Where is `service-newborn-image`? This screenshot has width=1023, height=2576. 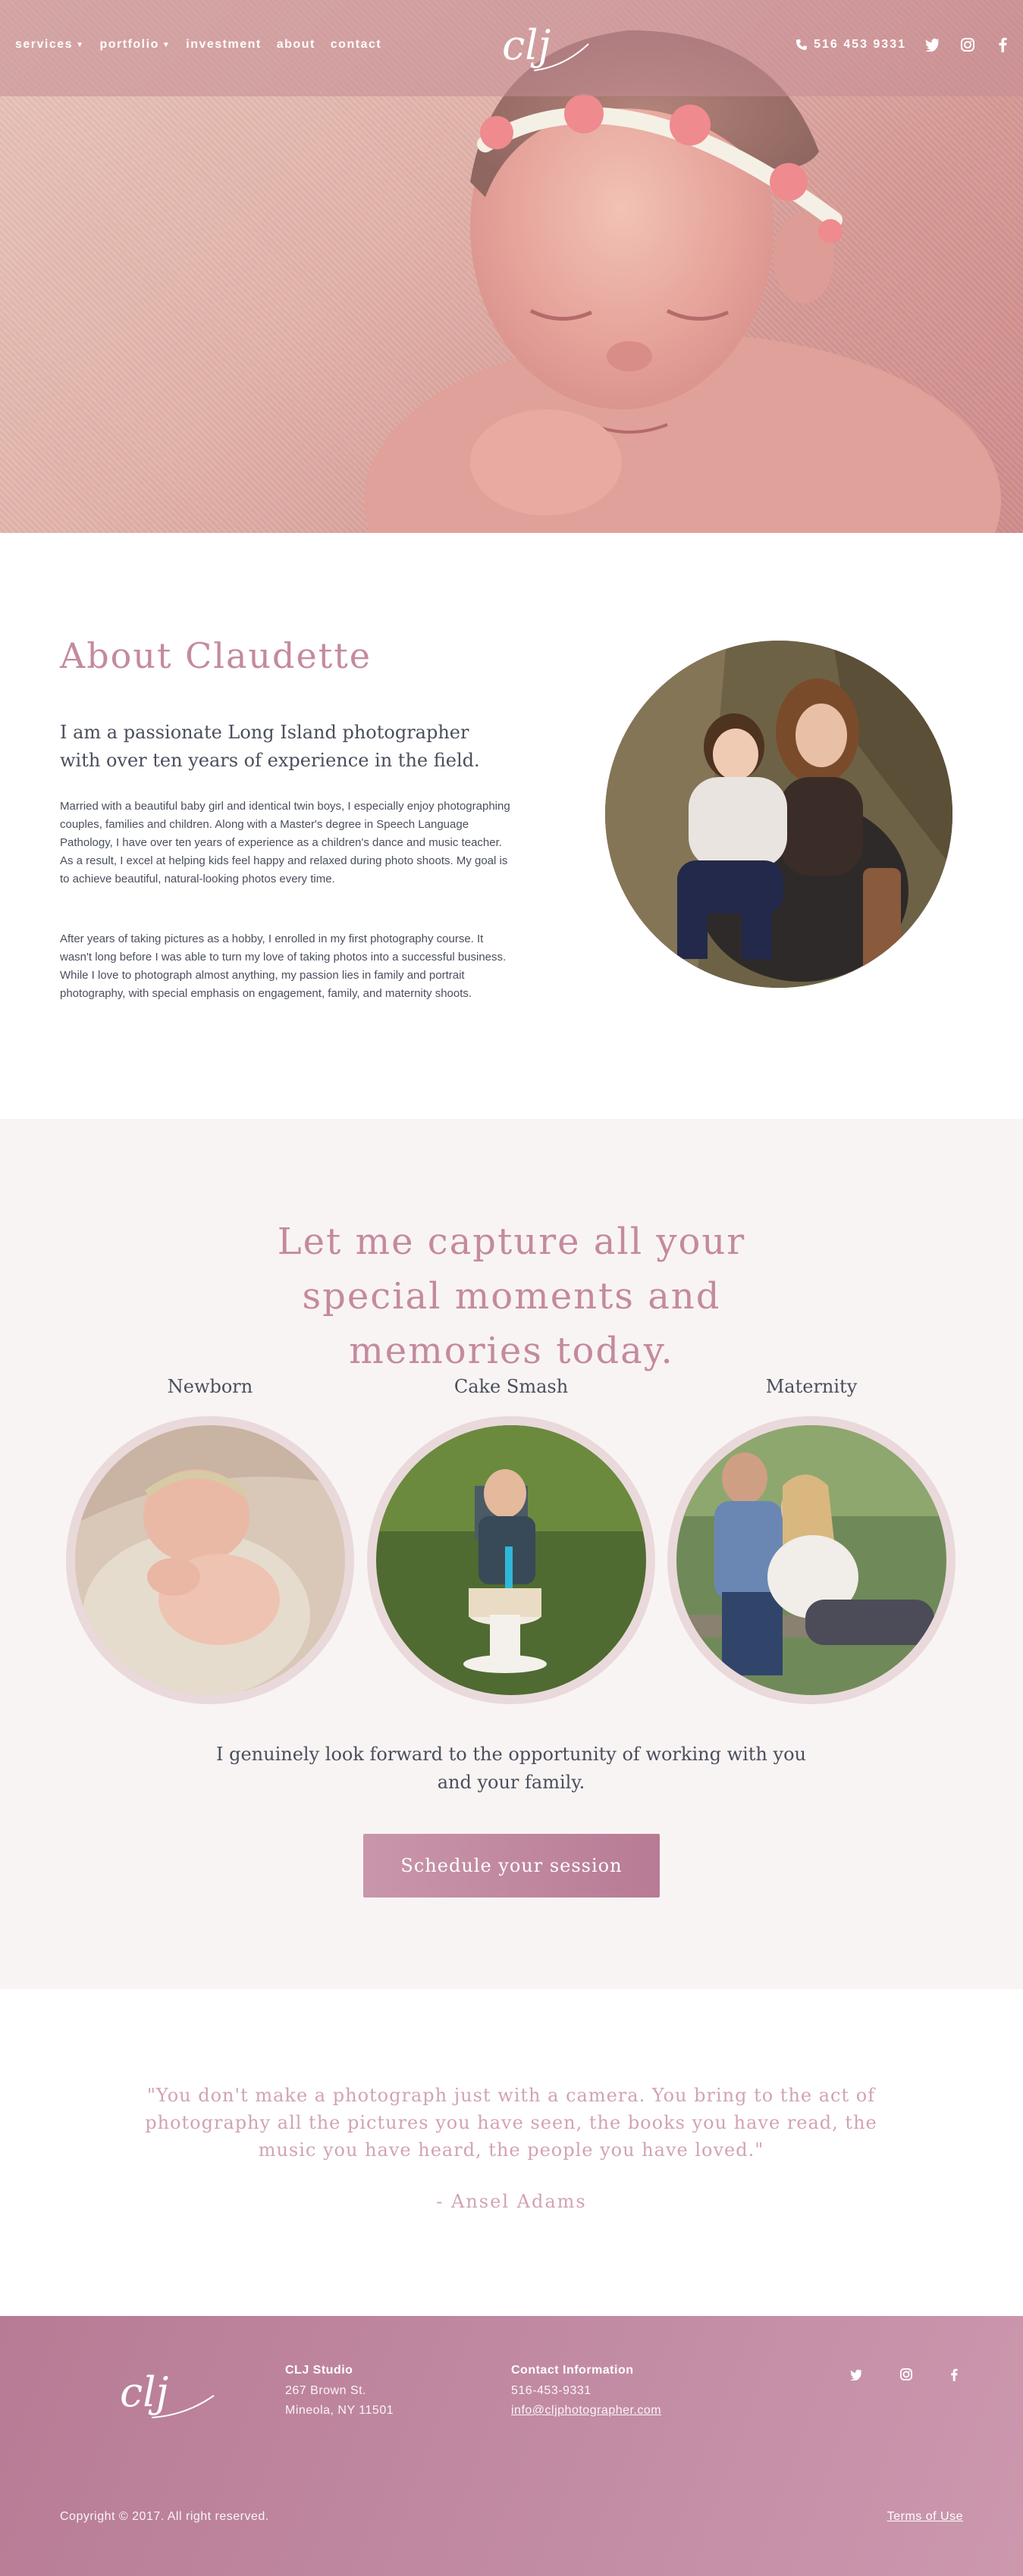
service-newborn-image is located at coordinates (210, 1560).